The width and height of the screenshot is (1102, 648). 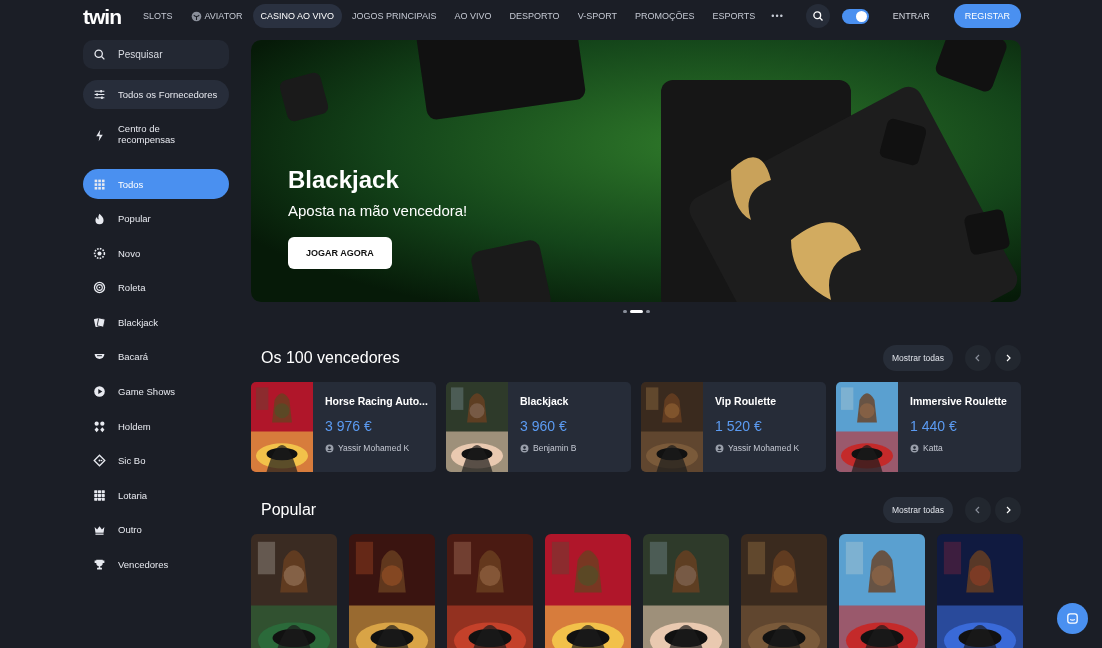 What do you see at coordinates (196, 16) in the screenshot?
I see `propeller-icon` at bounding box center [196, 16].